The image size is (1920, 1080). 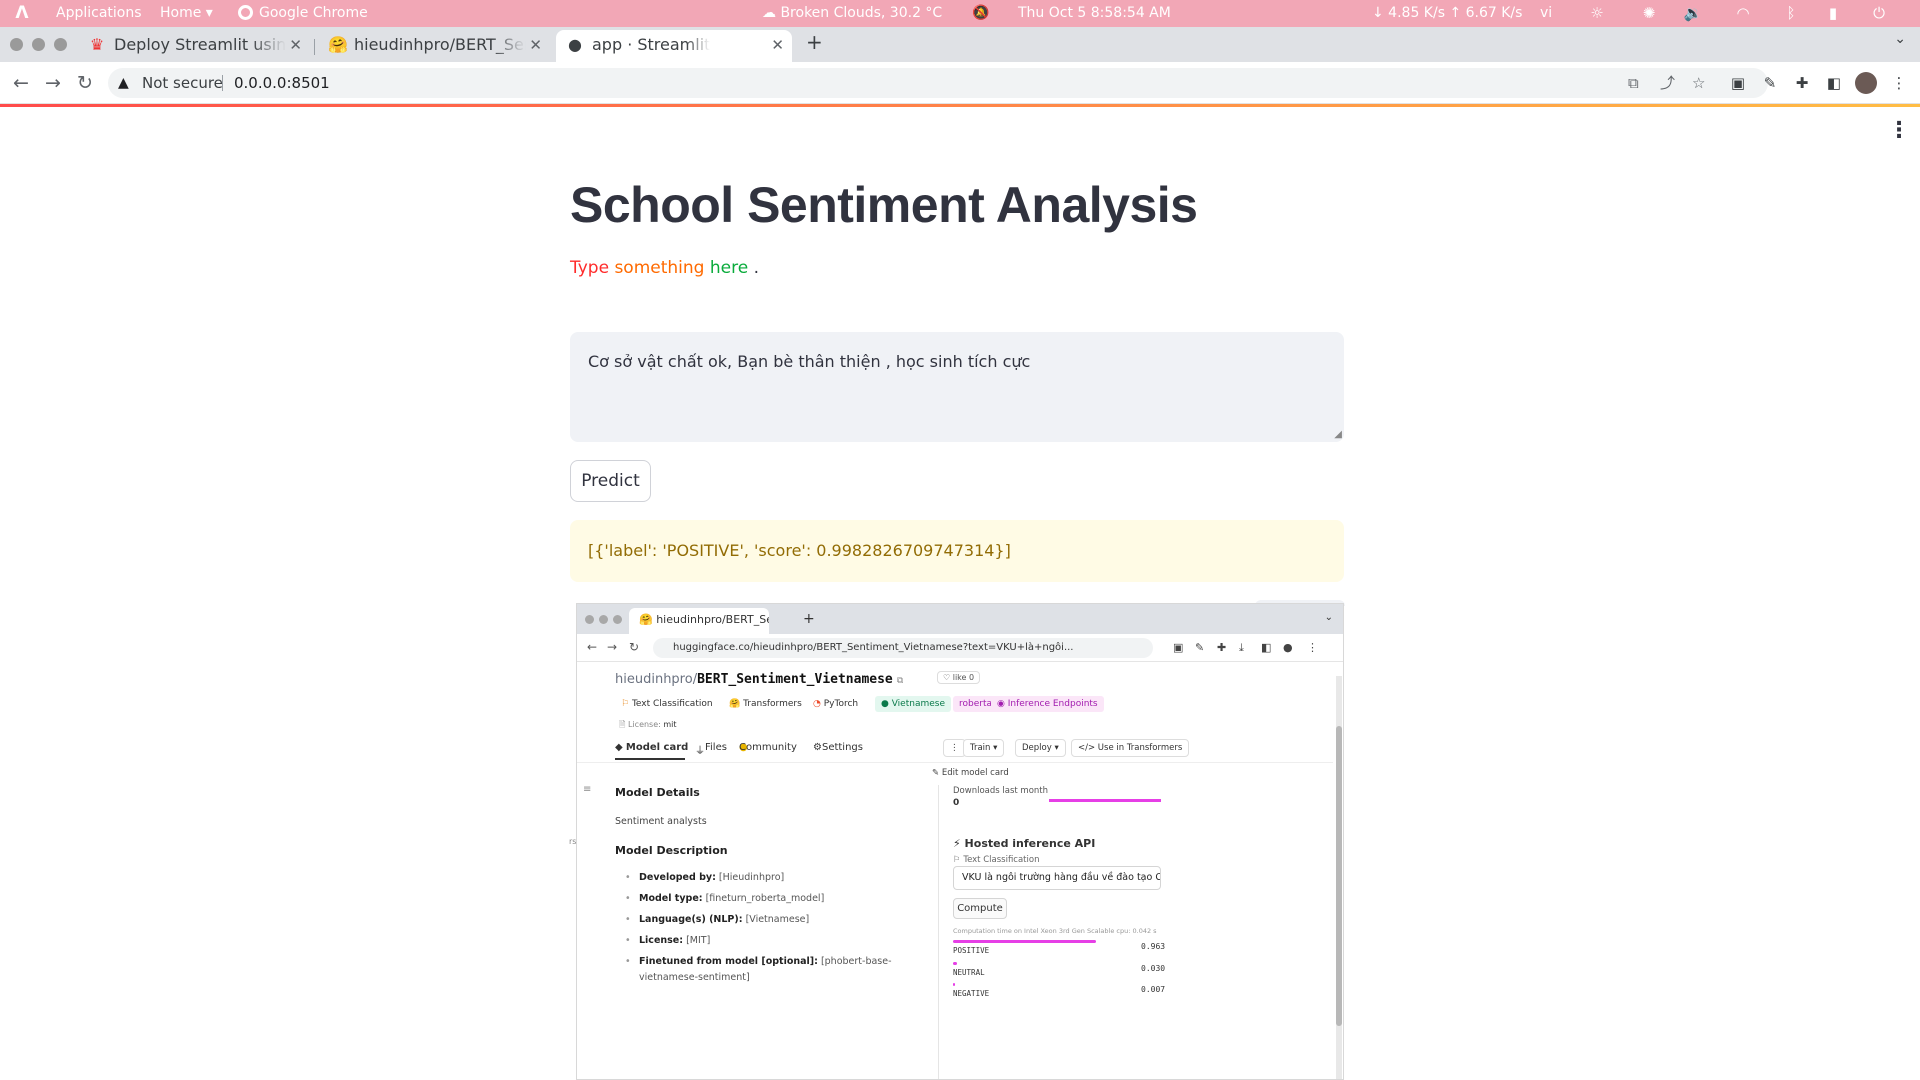 What do you see at coordinates (38, 44) in the screenshot?
I see `window-minimize-button` at bounding box center [38, 44].